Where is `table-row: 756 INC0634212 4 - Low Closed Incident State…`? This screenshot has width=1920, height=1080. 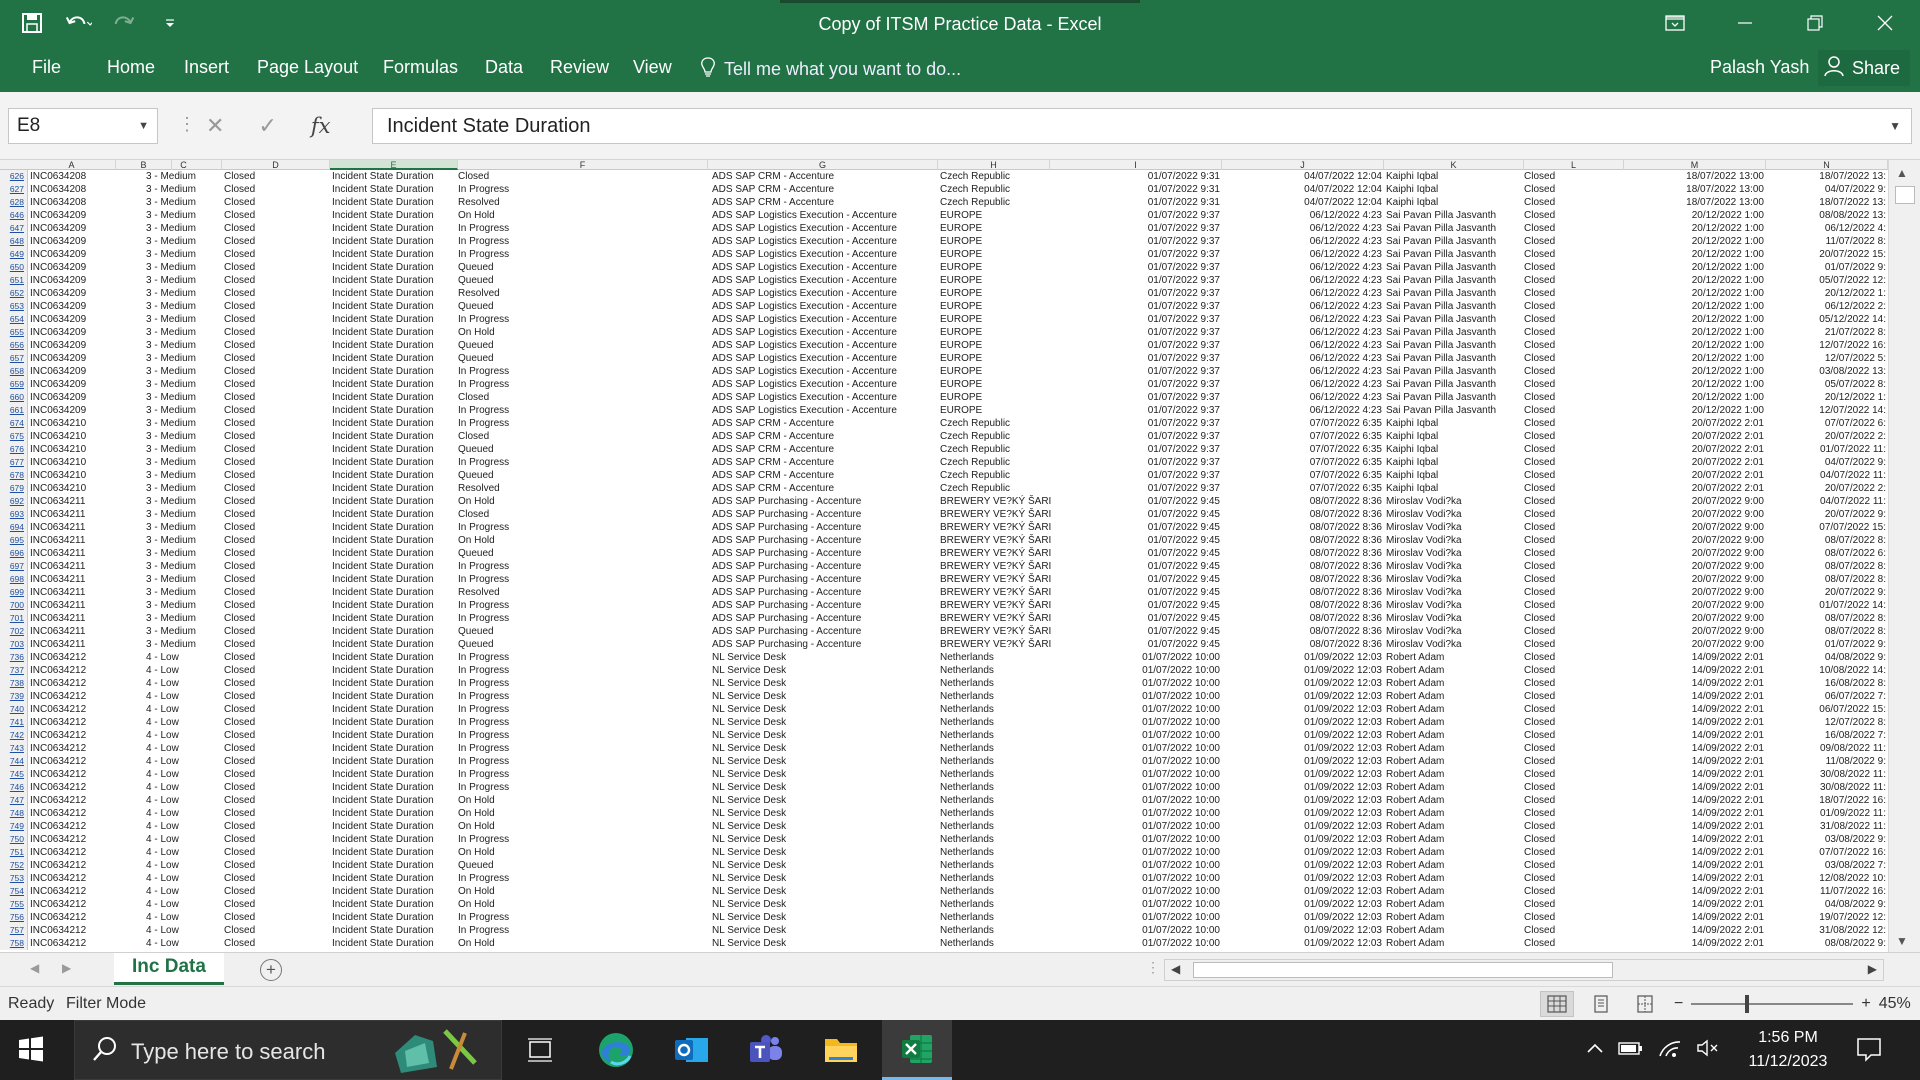
table-row: 756 INC0634212 4 - Low Closed Incident State… is located at coordinates (944, 917).